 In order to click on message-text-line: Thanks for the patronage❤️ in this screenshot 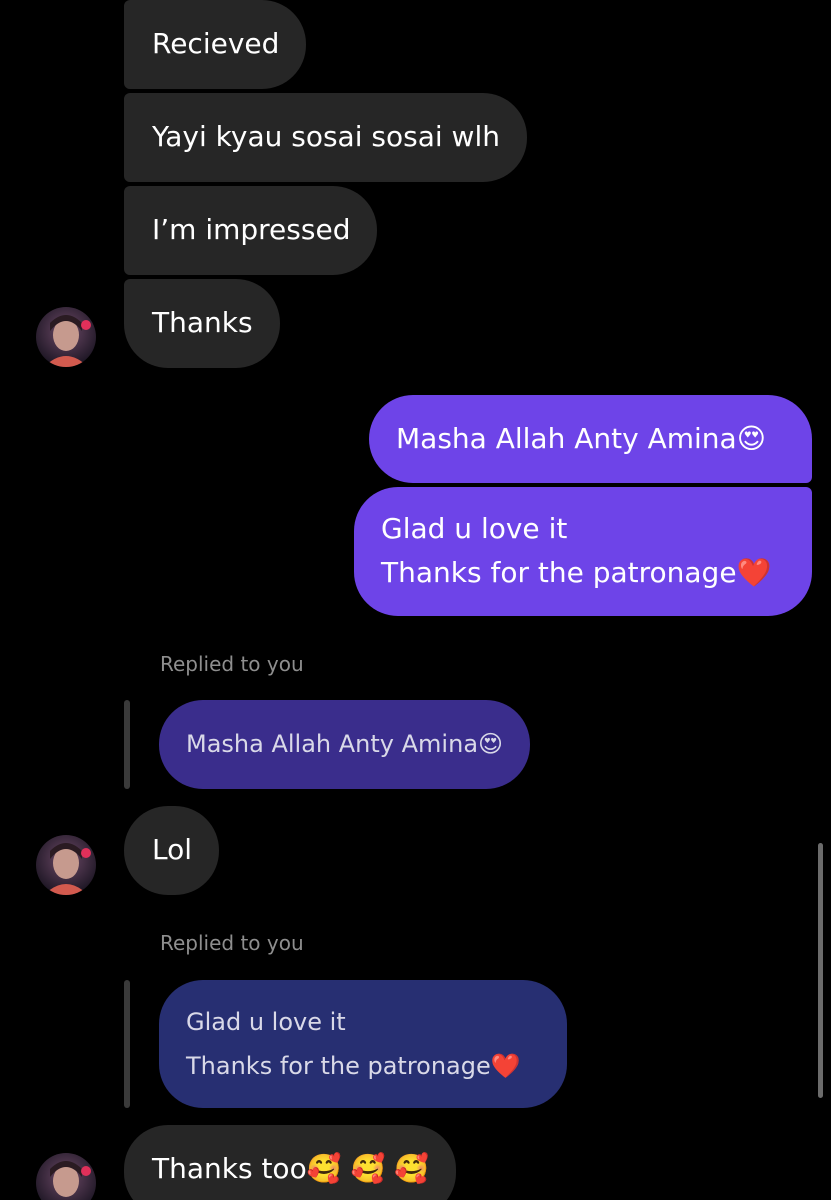, I will do `click(576, 572)`.